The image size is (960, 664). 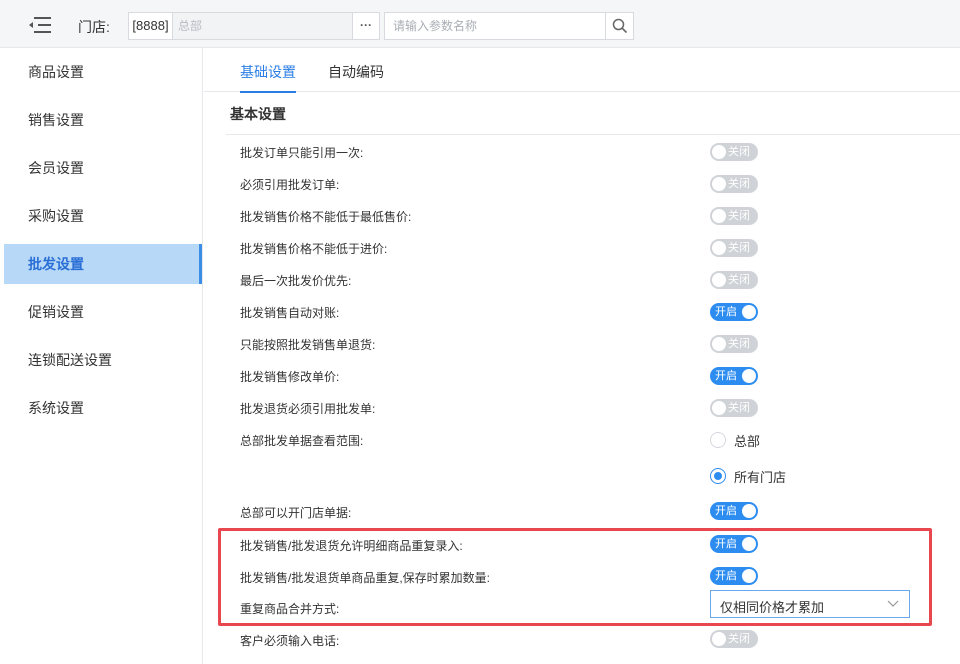 What do you see at coordinates (308, 409) in the screenshot?
I see `setting-label: 批发退货必须引用批发单:` at bounding box center [308, 409].